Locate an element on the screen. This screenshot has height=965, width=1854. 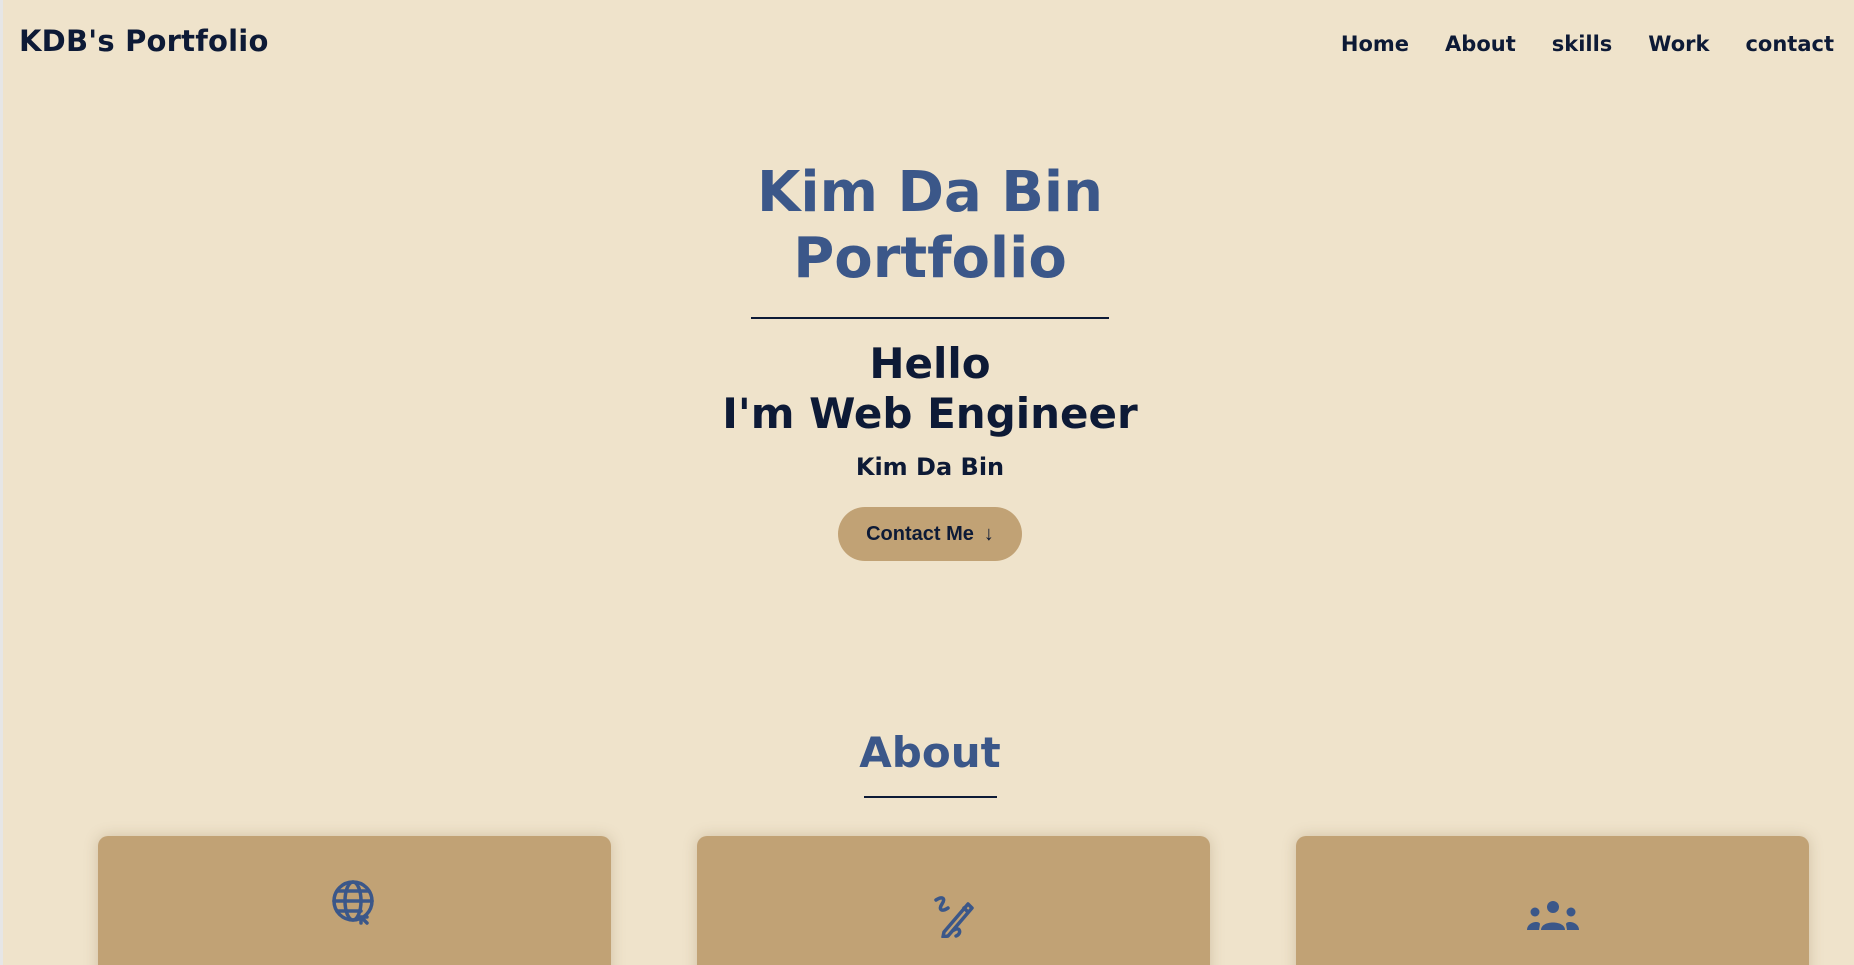
about-card-team is located at coordinates (1552, 900).